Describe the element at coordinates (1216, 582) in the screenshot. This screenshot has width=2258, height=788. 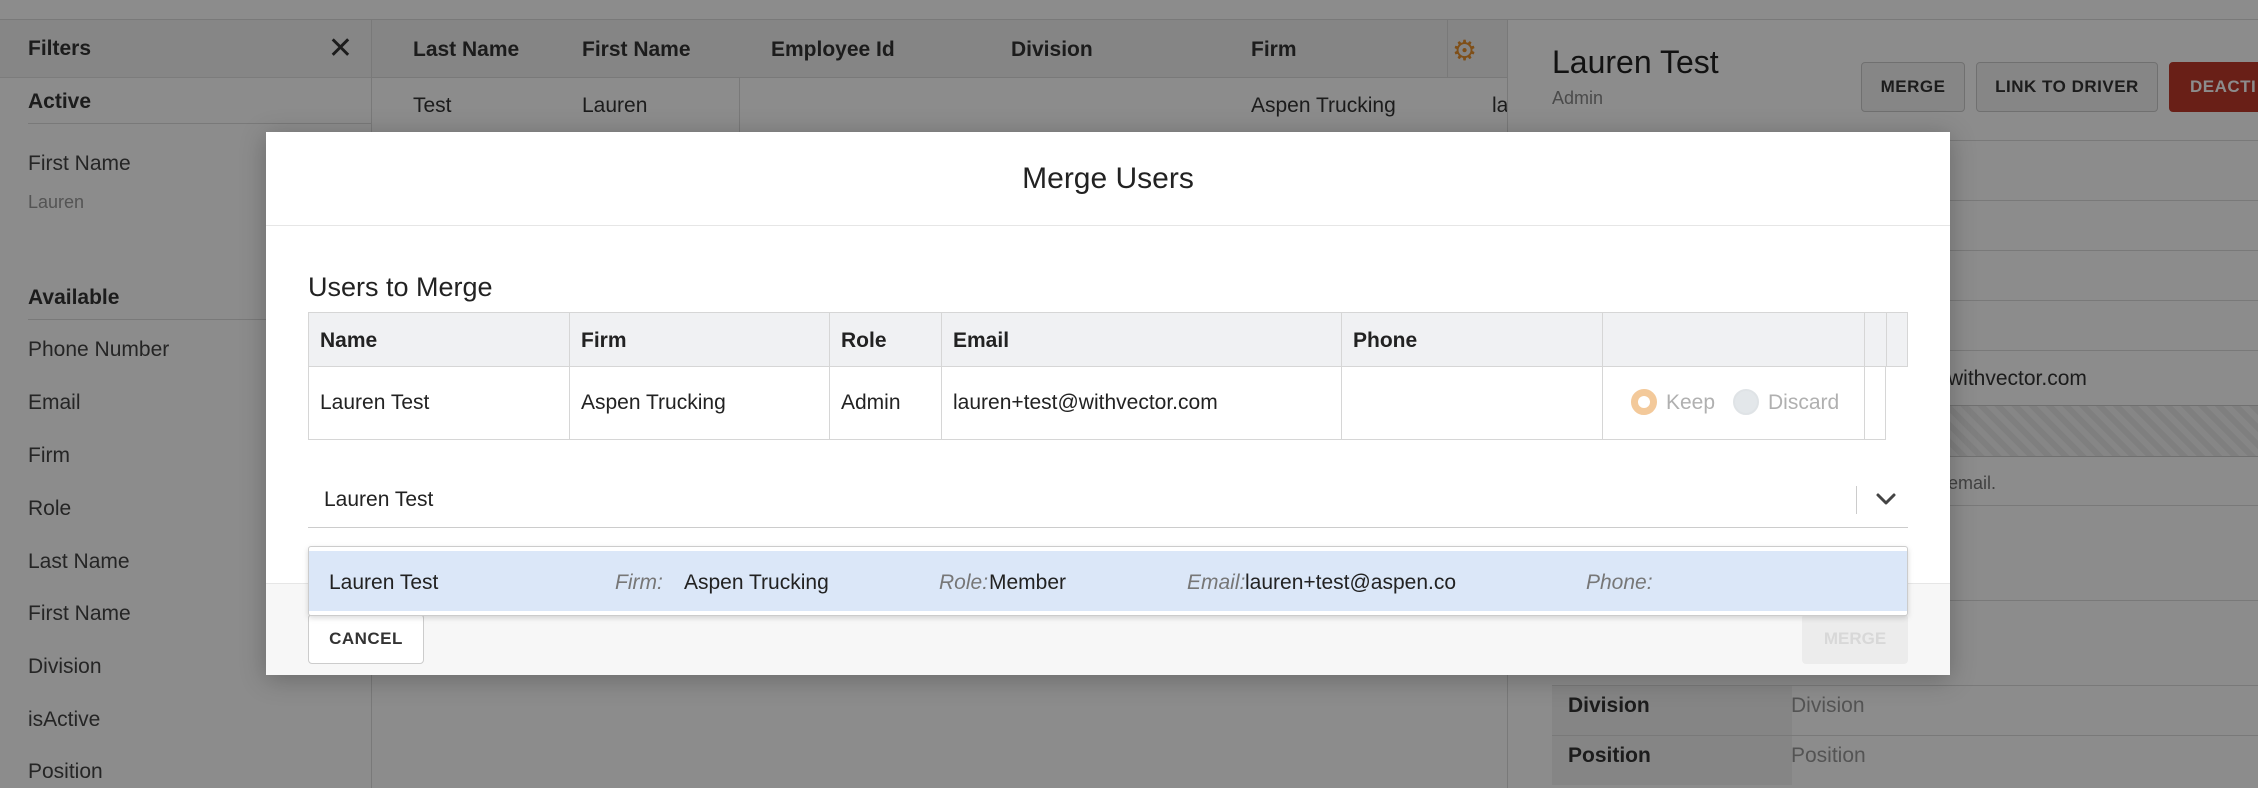
I see `option-email-key: Email:` at that location.